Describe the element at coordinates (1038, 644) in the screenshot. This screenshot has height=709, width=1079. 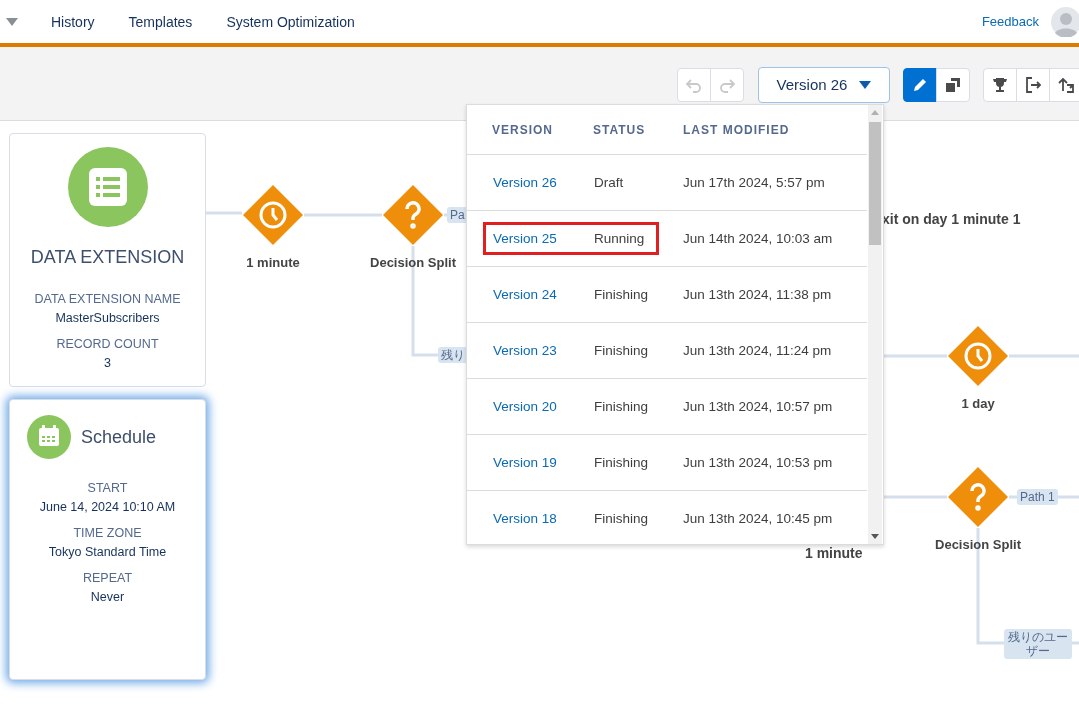
I see `path-label: 残りのユーザー` at that location.